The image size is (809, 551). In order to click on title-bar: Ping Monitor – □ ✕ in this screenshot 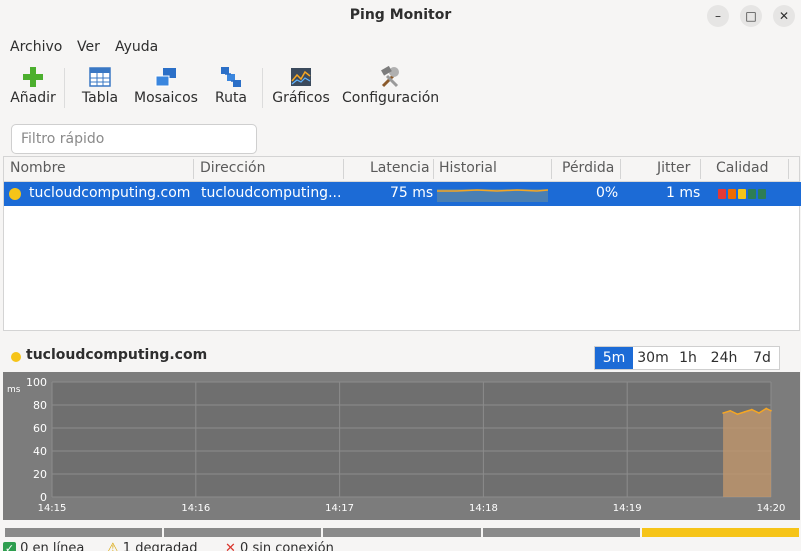, I will do `click(400, 16)`.